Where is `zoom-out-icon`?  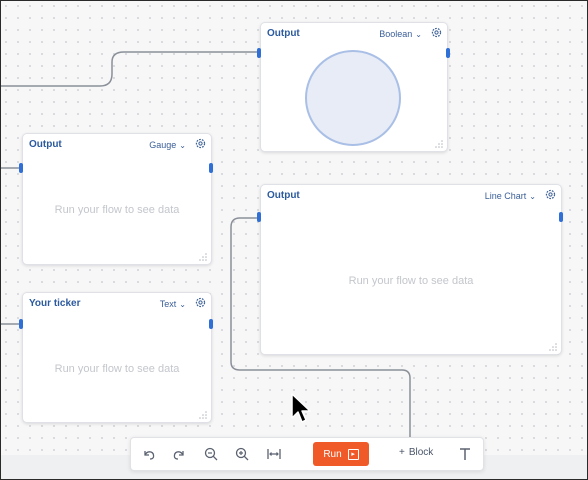
zoom-out-icon is located at coordinates (211, 454).